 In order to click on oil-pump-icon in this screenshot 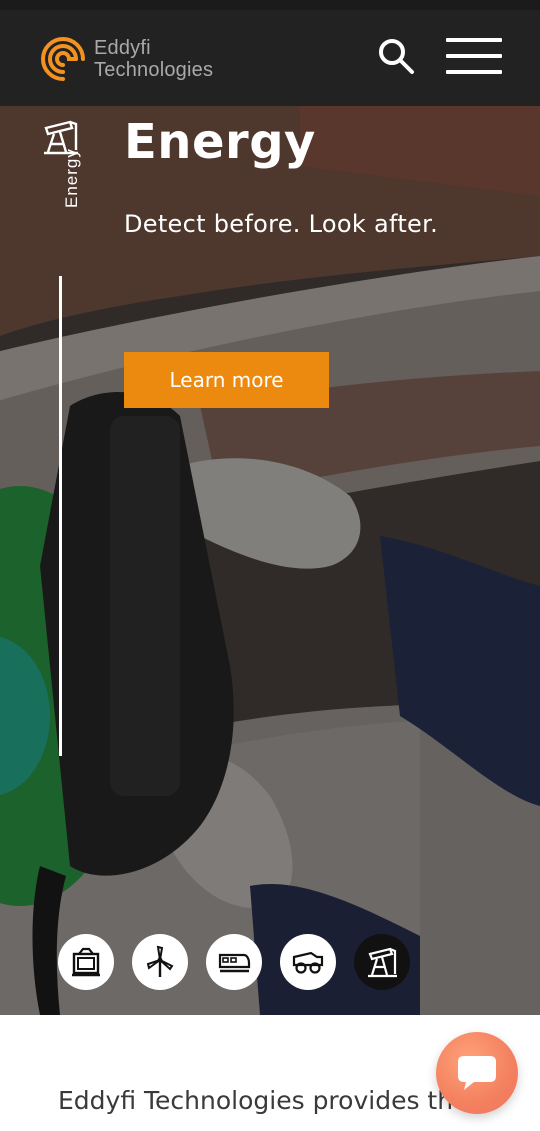, I will do `click(382, 962)`.